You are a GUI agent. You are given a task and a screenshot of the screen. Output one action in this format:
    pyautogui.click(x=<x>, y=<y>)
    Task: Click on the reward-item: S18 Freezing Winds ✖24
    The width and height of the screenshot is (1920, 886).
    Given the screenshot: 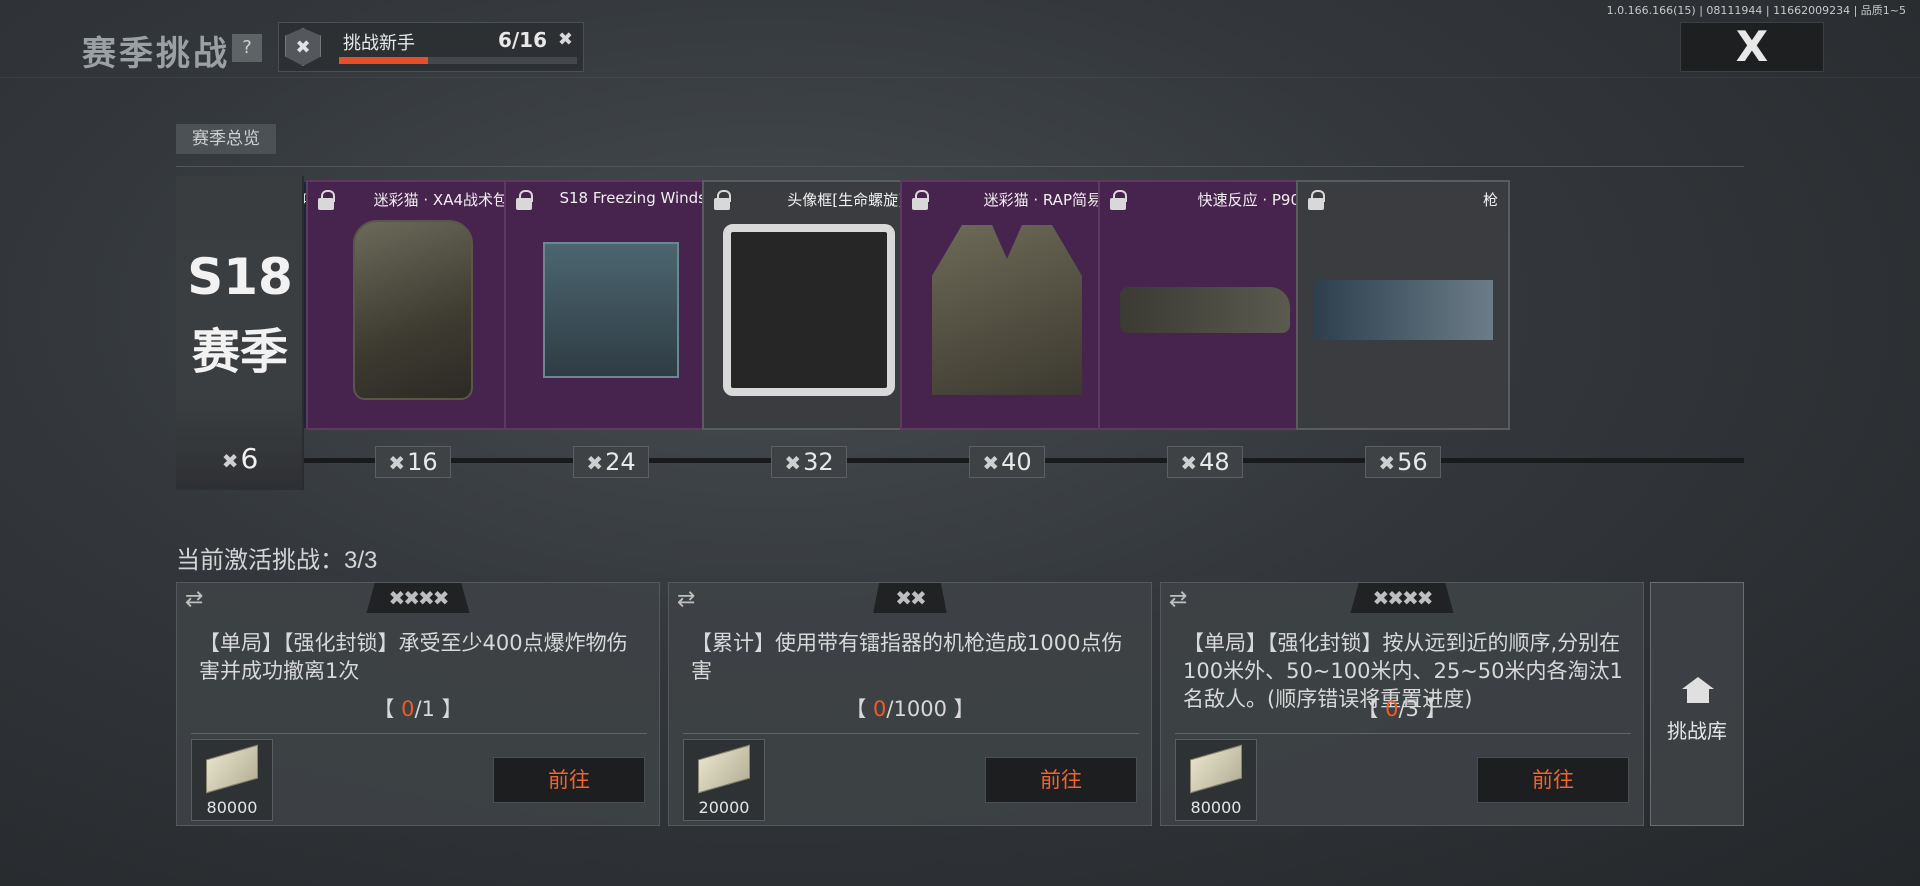 What is the action you would take?
    pyautogui.click(x=611, y=329)
    